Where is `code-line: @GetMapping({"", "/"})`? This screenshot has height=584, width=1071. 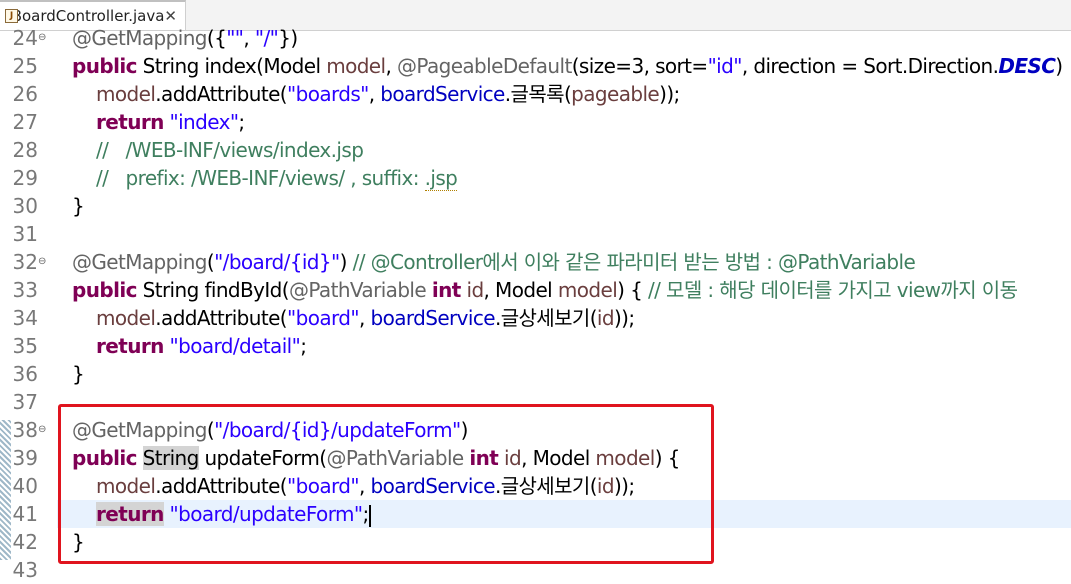 code-line: @GetMapping({"", "/"}) is located at coordinates (185, 38).